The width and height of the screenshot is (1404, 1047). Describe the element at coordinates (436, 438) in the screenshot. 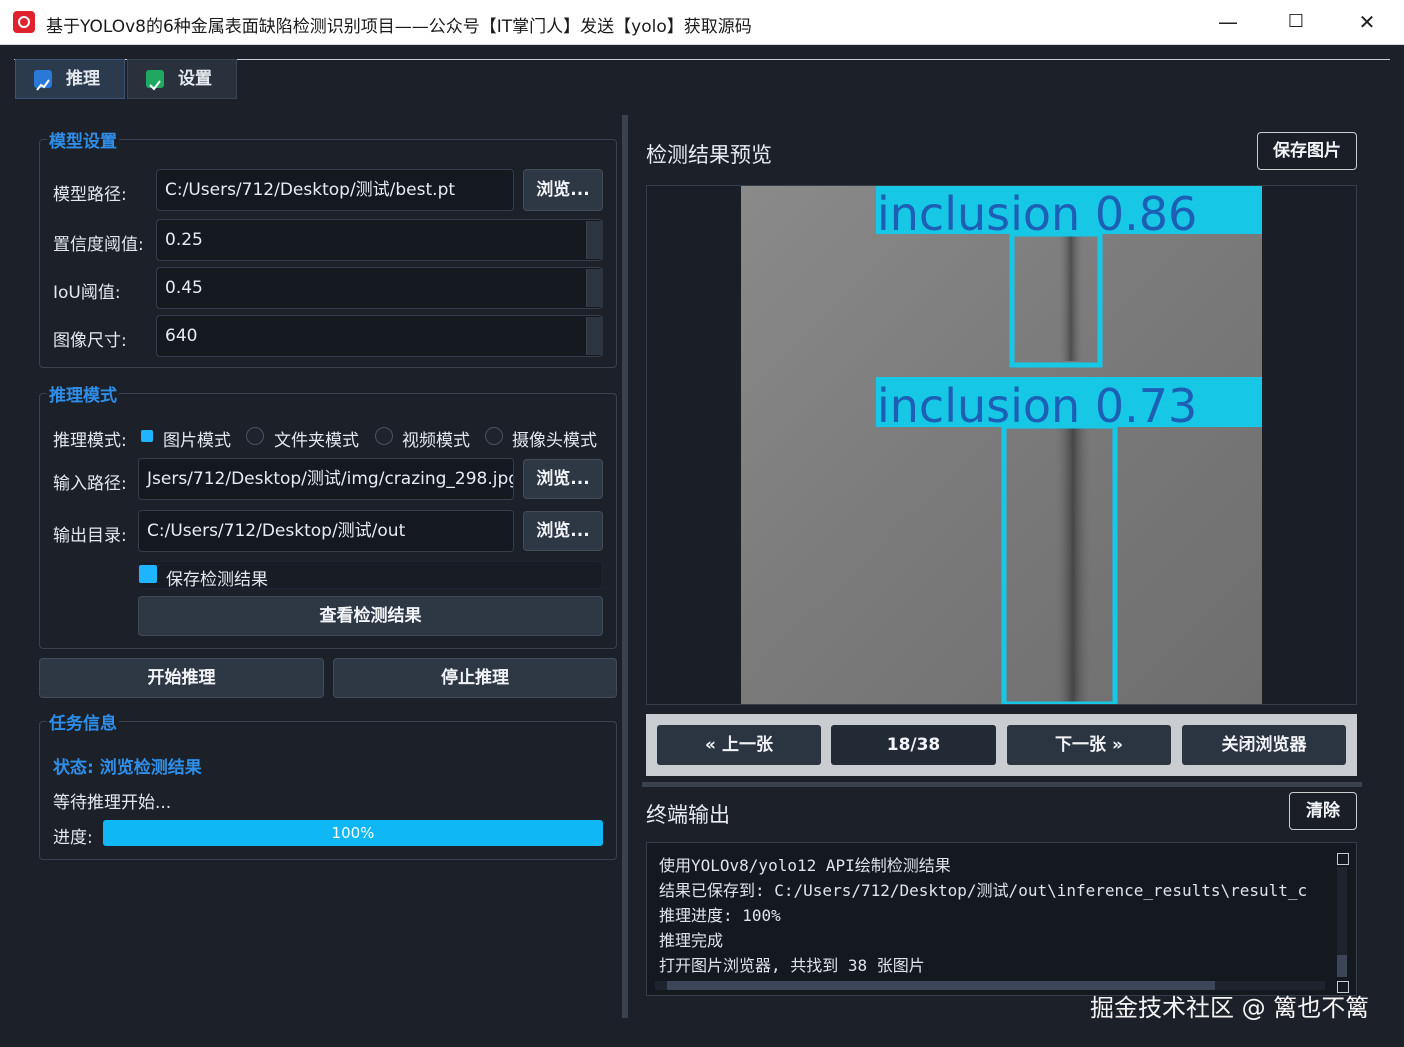

I see `video-mode-label: 视频模式` at that location.